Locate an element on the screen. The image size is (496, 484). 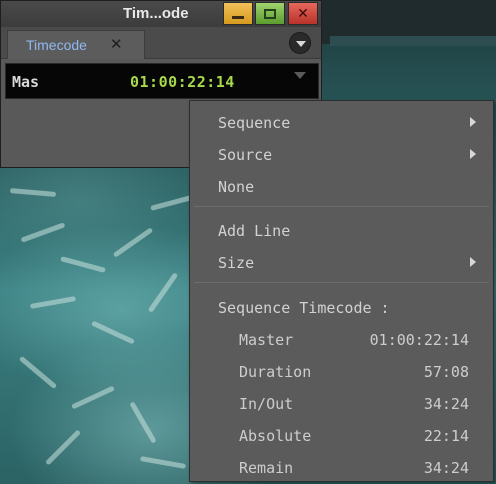
menu-item-sequence: Sequence is located at coordinates (254, 123).